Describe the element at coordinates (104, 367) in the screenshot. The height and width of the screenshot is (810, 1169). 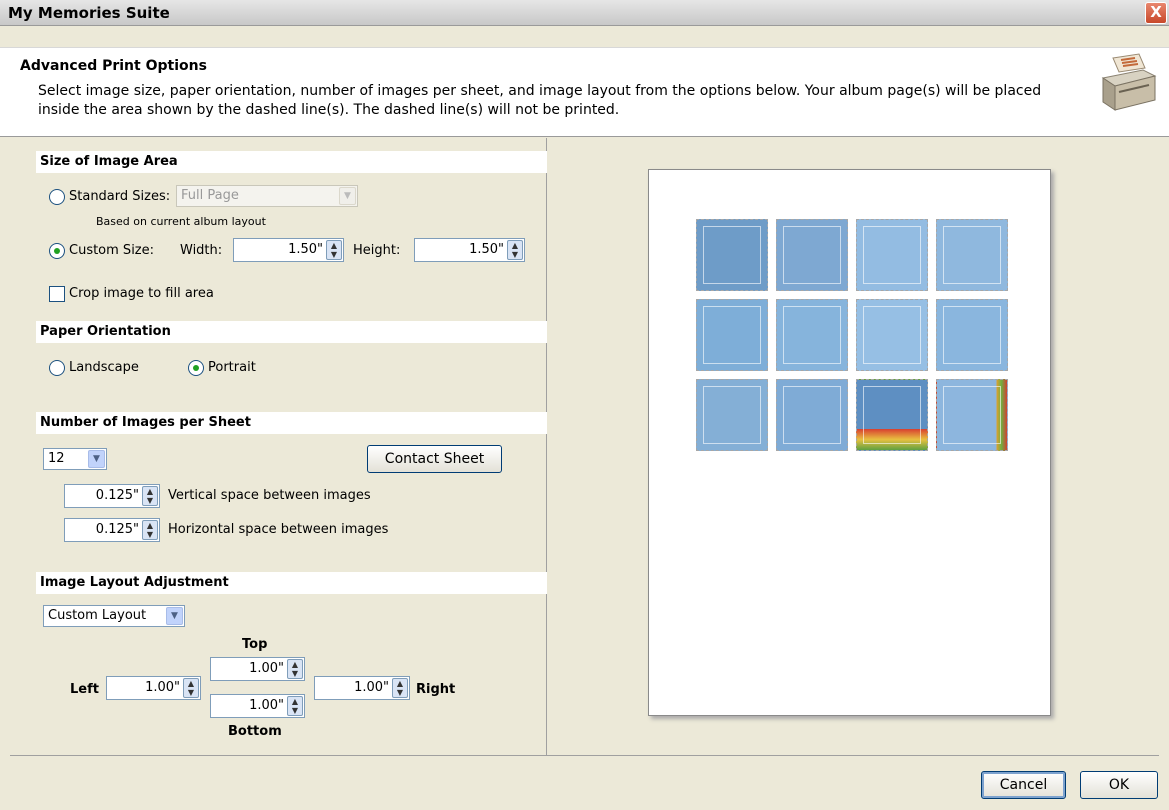
I see `landscape-label: Landscape` at that location.